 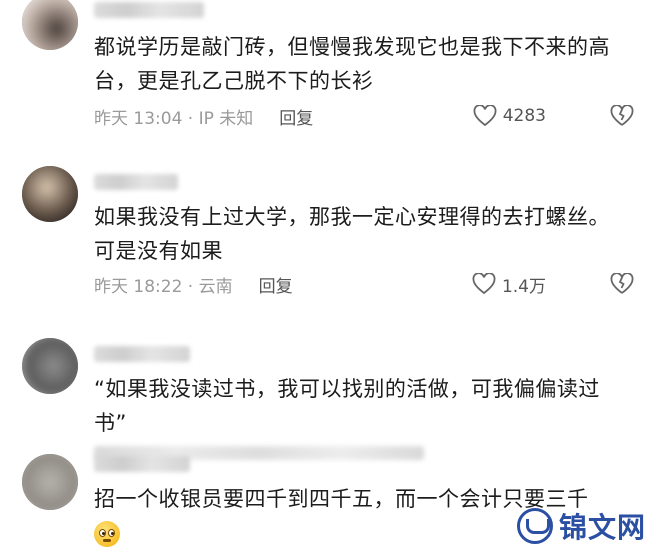 What do you see at coordinates (107, 534) in the screenshot?
I see `flushed-face-emoji-icon` at bounding box center [107, 534].